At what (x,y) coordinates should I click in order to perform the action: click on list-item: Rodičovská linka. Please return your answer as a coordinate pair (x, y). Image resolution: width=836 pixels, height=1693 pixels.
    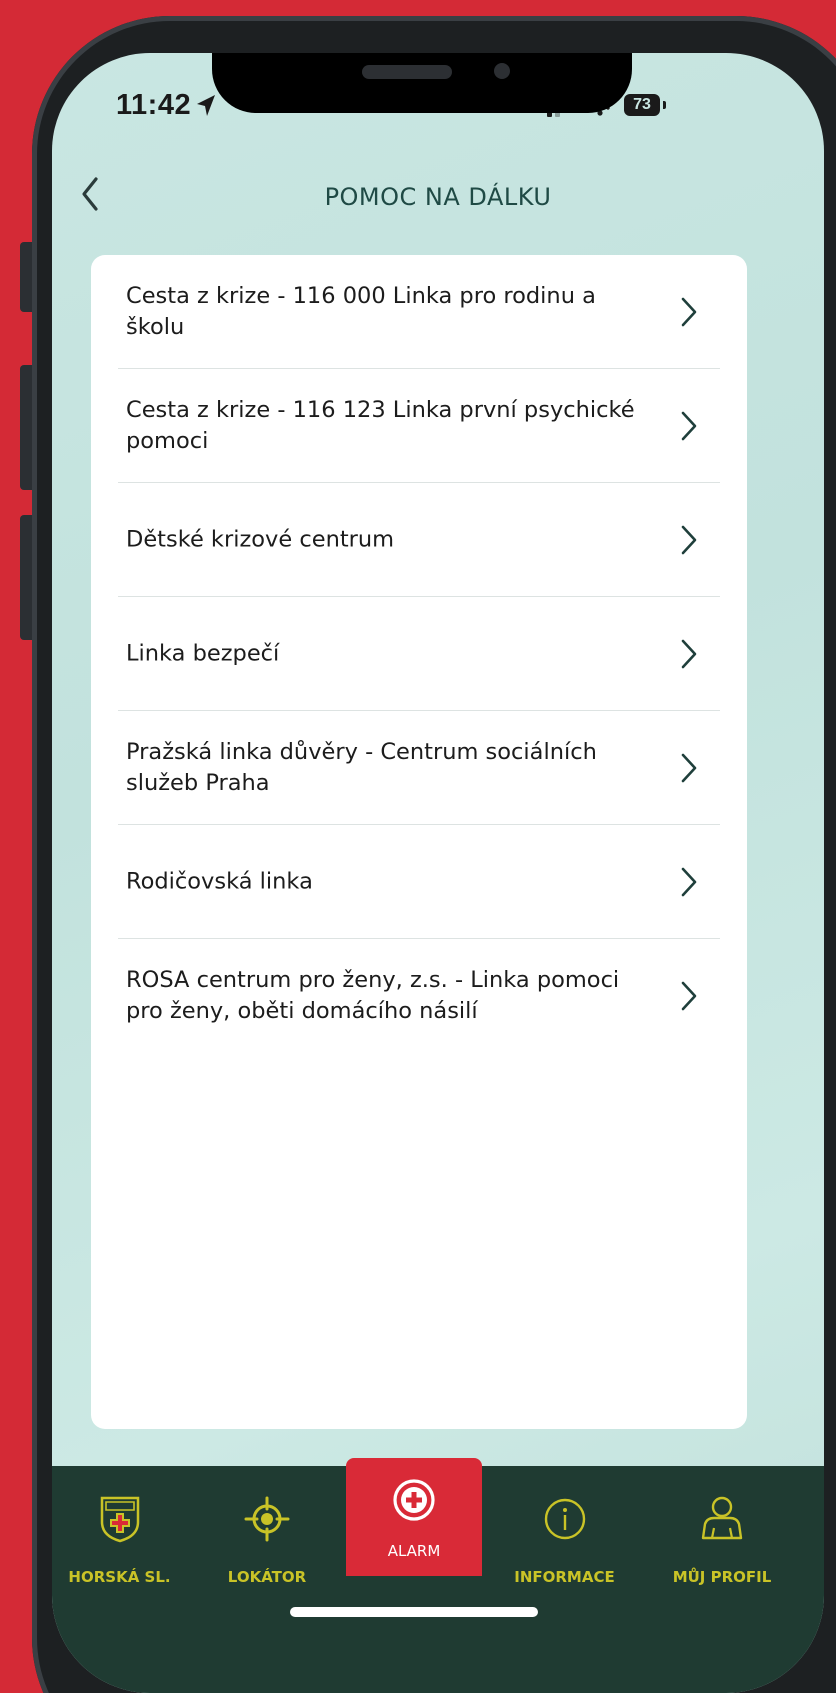
    Looking at the image, I should click on (419, 882).